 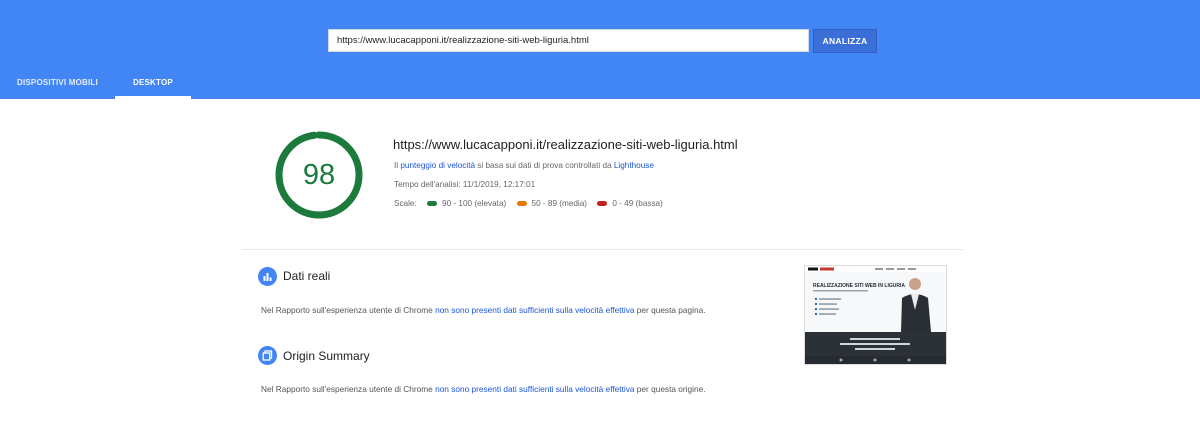 What do you see at coordinates (602, 203) in the screenshot?
I see `red-pill-icon` at bounding box center [602, 203].